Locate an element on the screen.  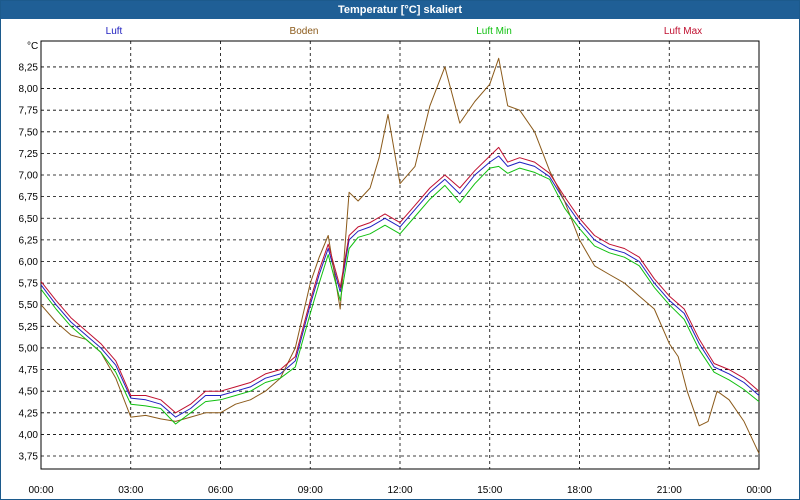
legend-entry: Luft Min is located at coordinates (494, 31).